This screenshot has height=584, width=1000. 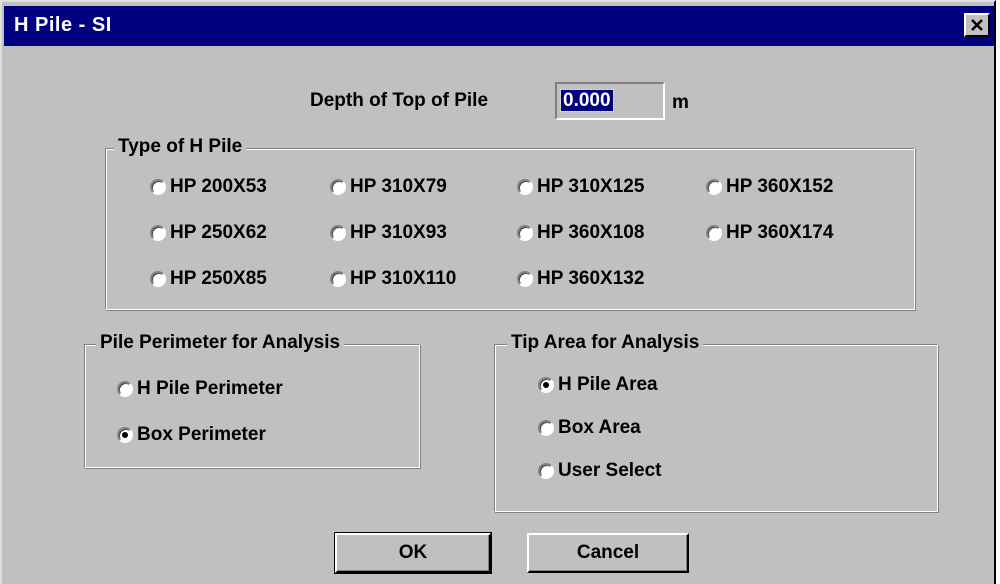 What do you see at coordinates (605, 343) in the screenshot?
I see `tip-area-group-legend: Tip Area for Analysis` at bounding box center [605, 343].